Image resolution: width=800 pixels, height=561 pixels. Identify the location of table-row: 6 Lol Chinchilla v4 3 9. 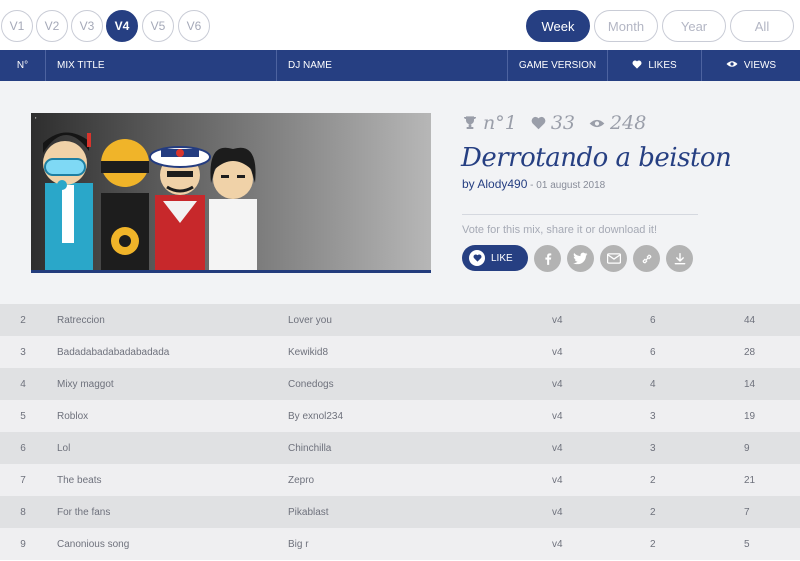
(400, 448).